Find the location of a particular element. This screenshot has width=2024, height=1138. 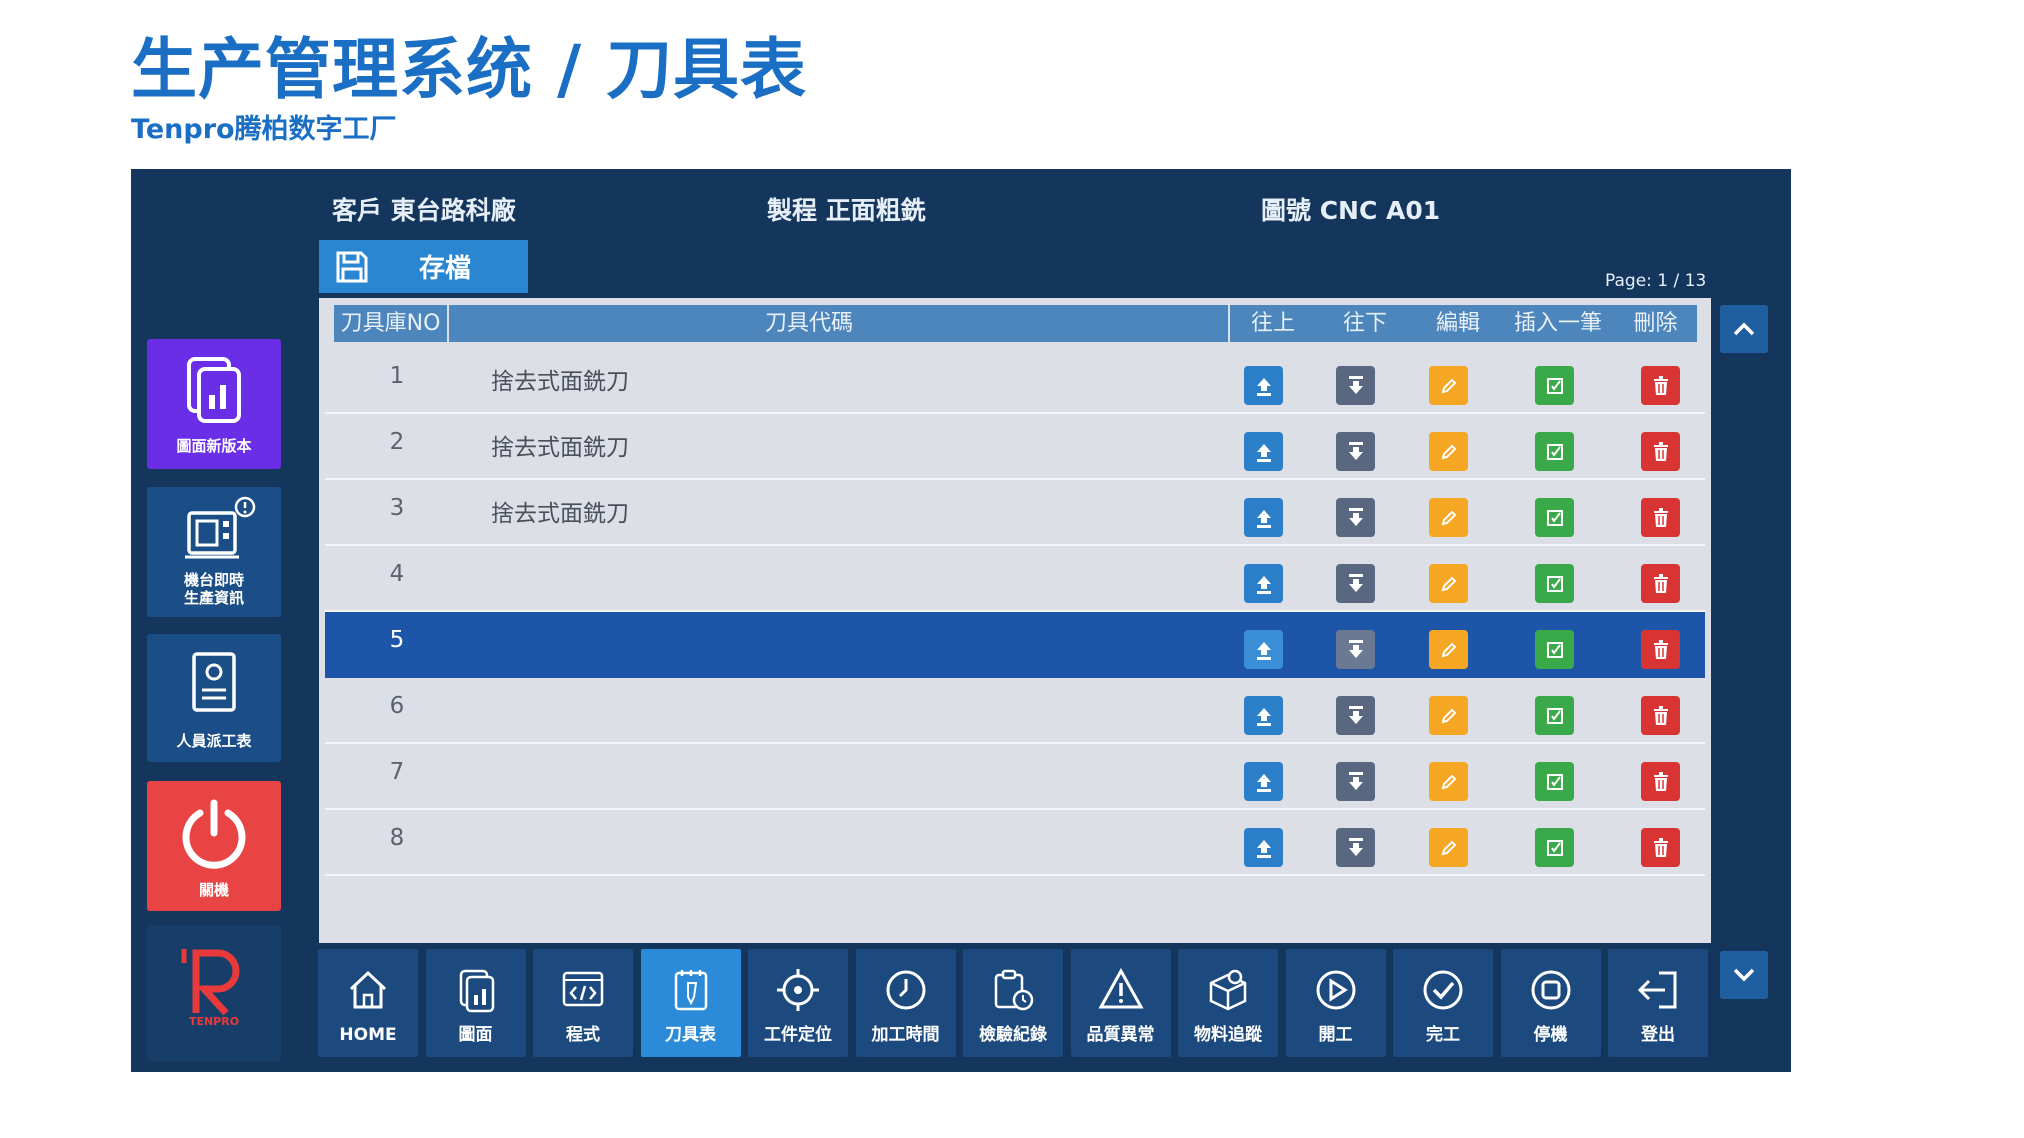

toolbar-button-label: 物料追蹤 is located at coordinates (1228, 1035).